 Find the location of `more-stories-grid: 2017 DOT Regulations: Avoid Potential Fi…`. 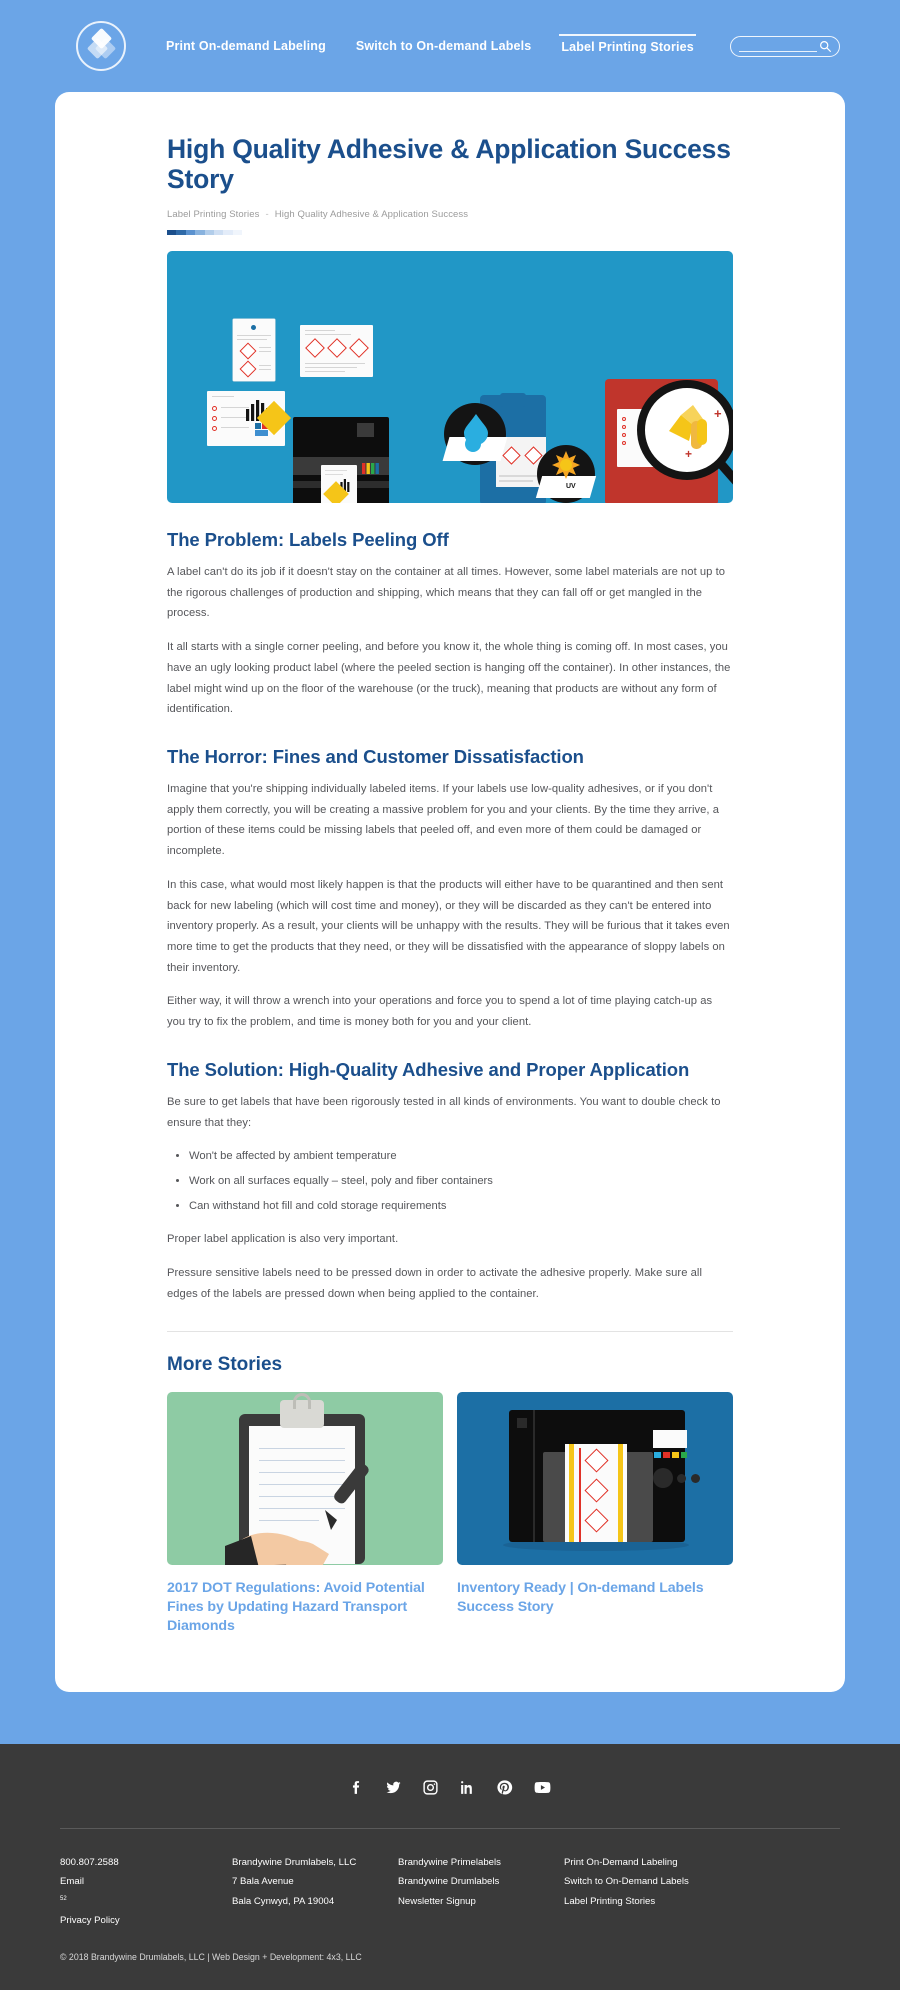

more-stories-grid: 2017 DOT Regulations: Avoid Potential Fi… is located at coordinates (450, 1514).